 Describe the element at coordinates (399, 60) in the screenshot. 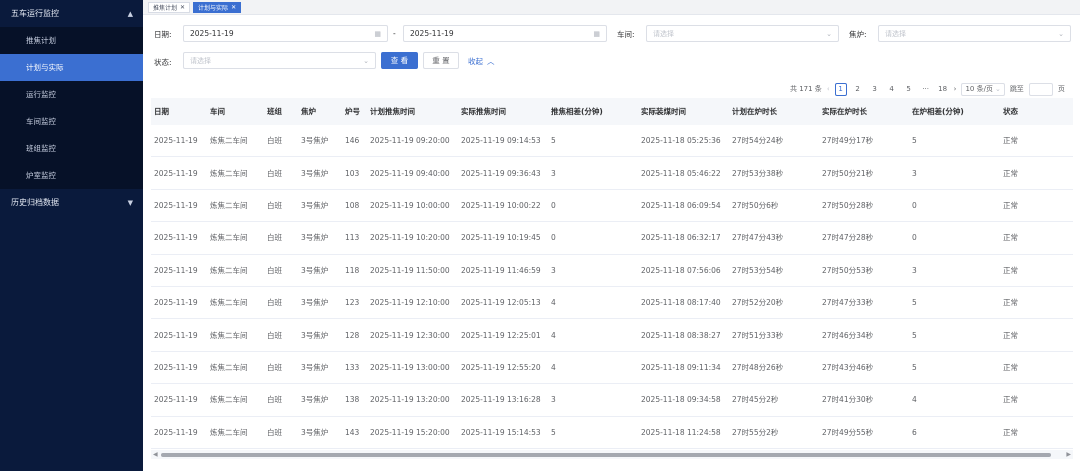

I see `query-button: 查 看` at that location.